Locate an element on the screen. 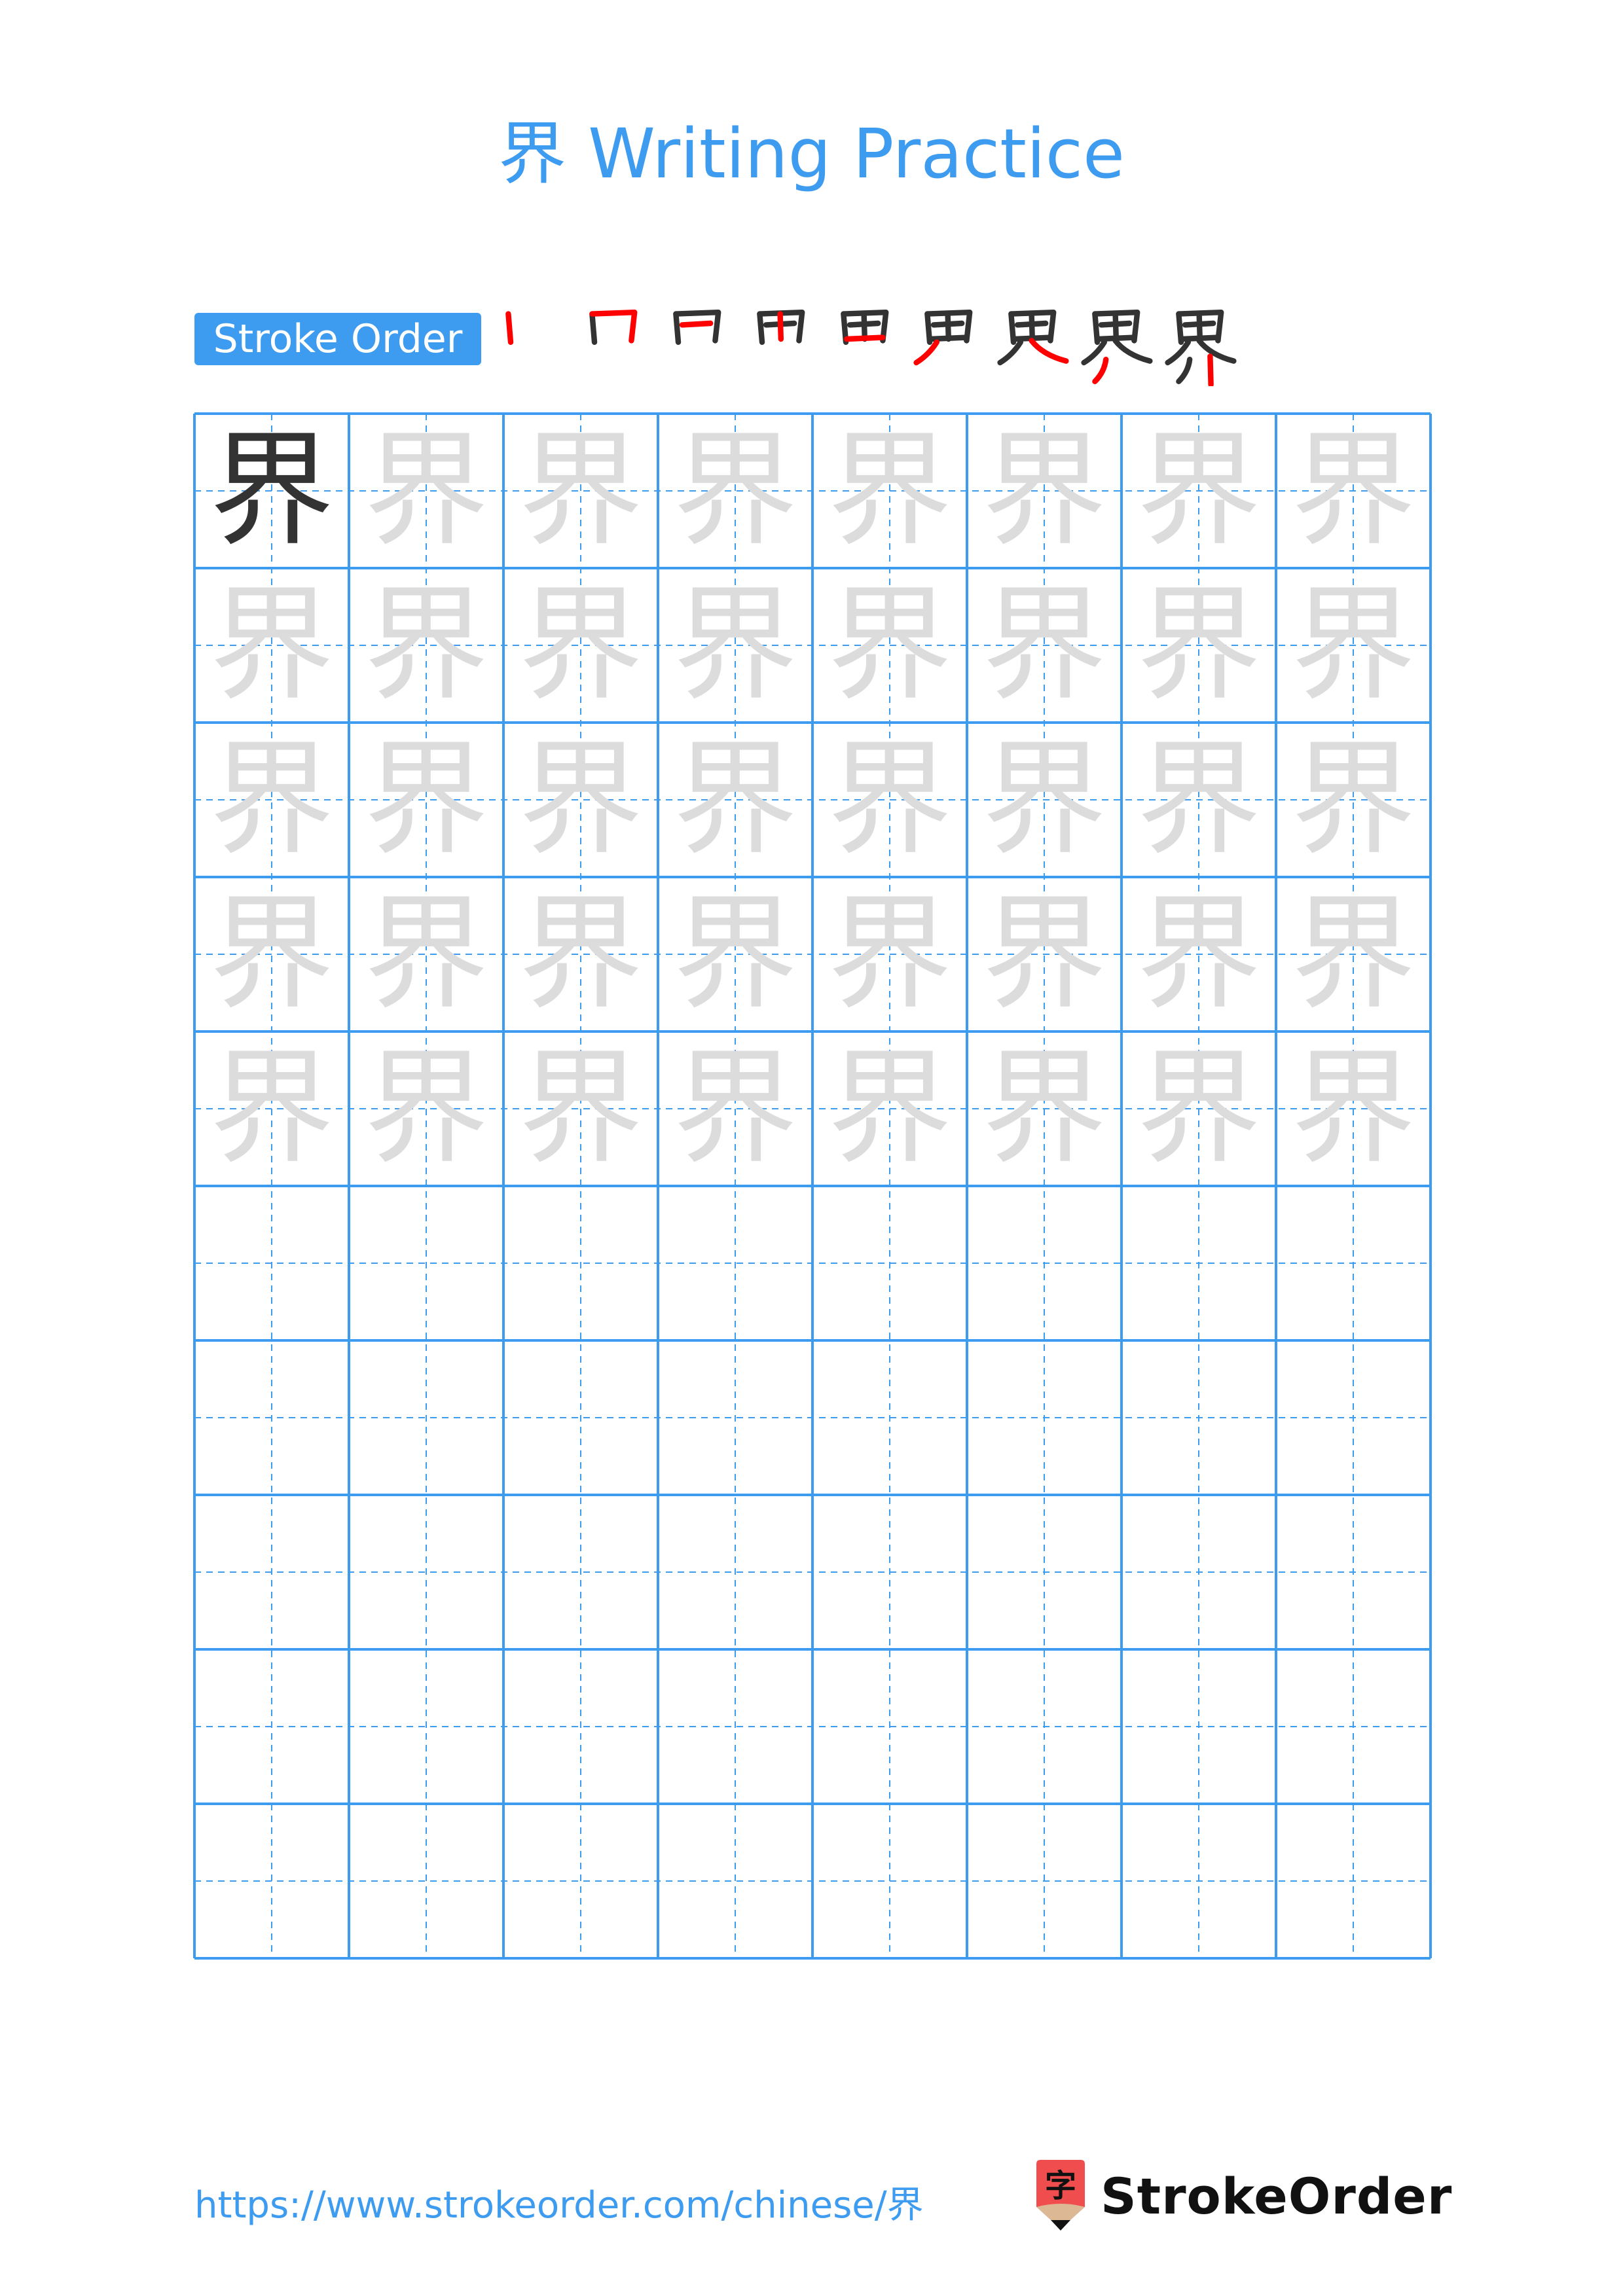  svg-text: 字 is located at coordinates (1060, 2186).